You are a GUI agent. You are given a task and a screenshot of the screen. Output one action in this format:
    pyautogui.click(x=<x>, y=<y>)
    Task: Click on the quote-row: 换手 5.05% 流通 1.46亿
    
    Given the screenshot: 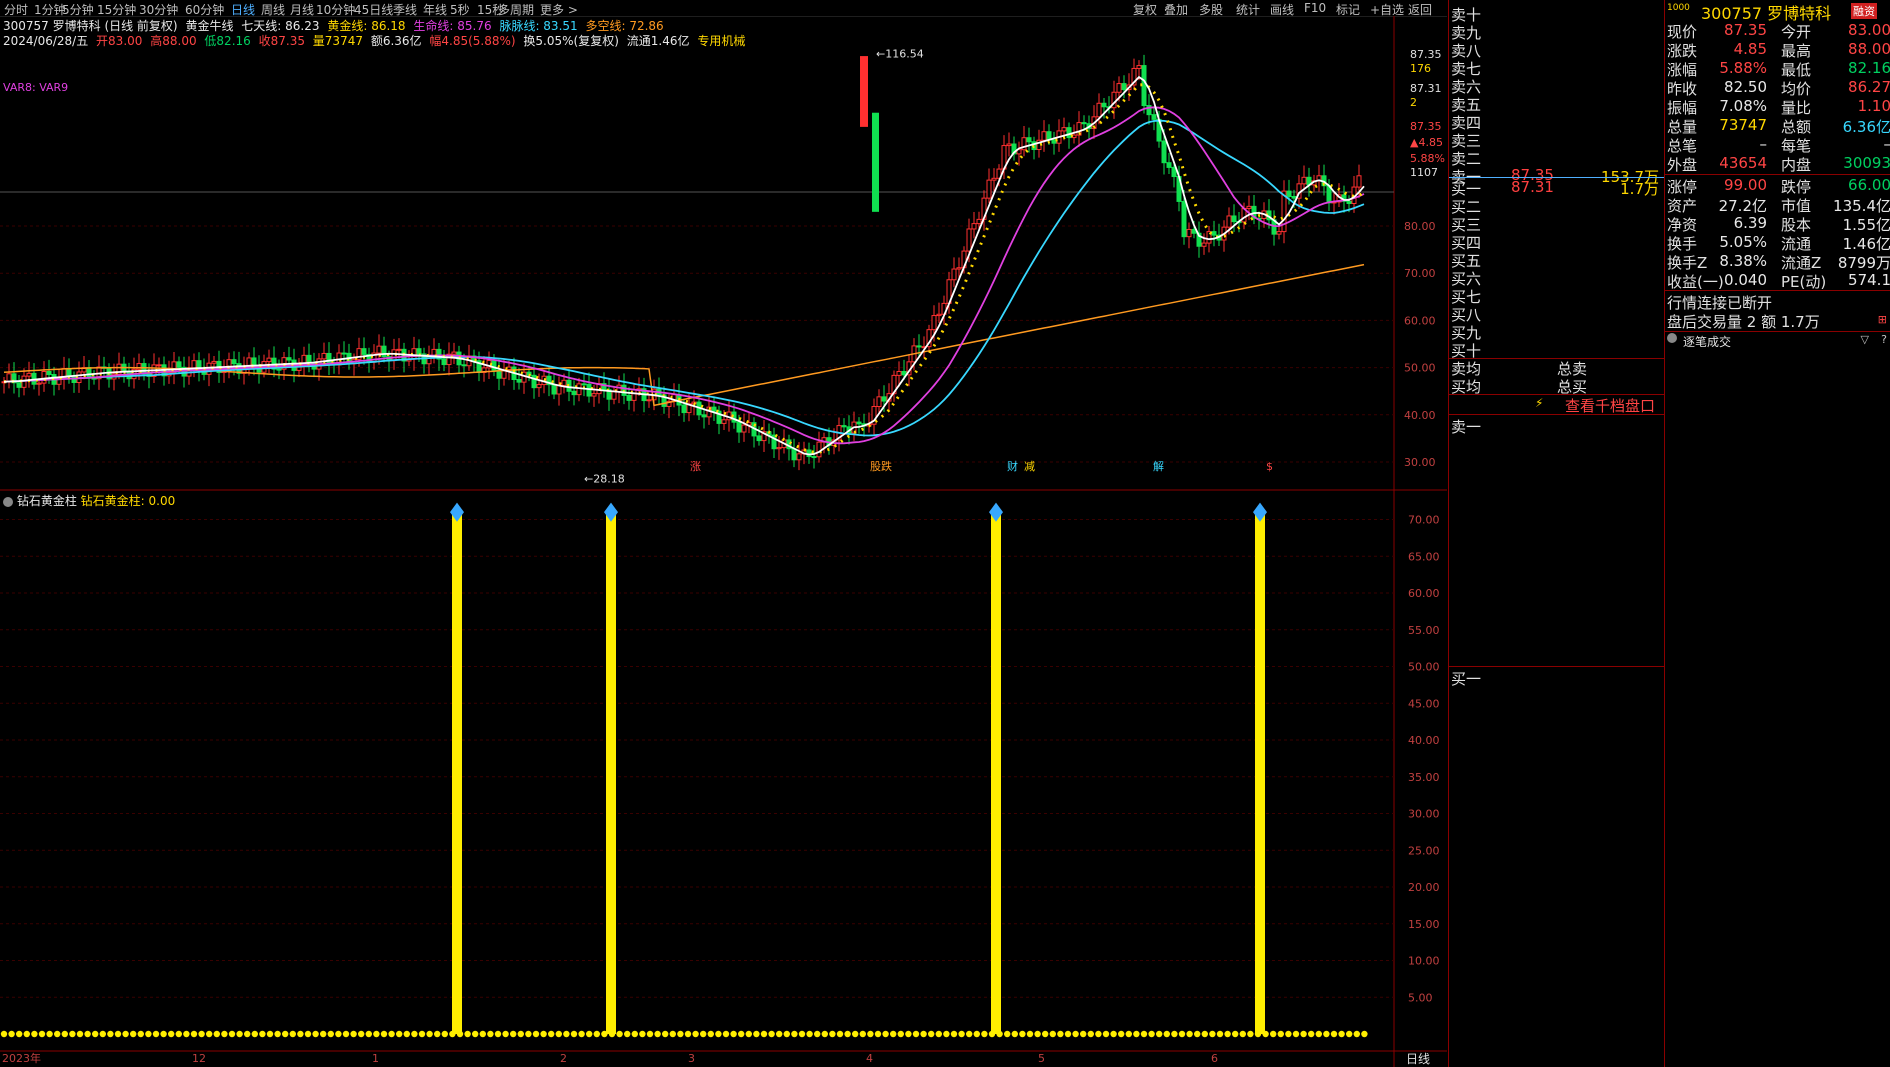 What is the action you would take?
    pyautogui.click(x=1777, y=243)
    